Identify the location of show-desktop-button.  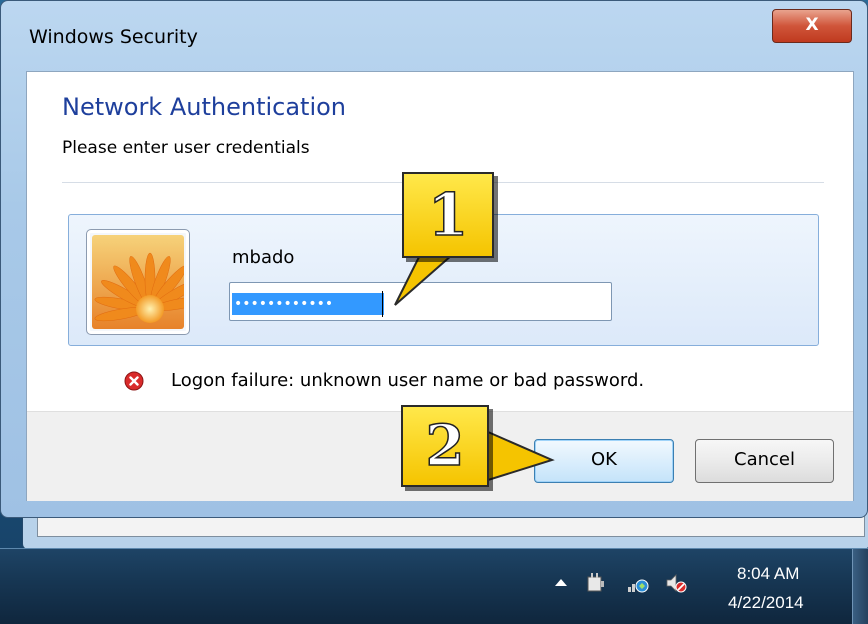
(860, 586).